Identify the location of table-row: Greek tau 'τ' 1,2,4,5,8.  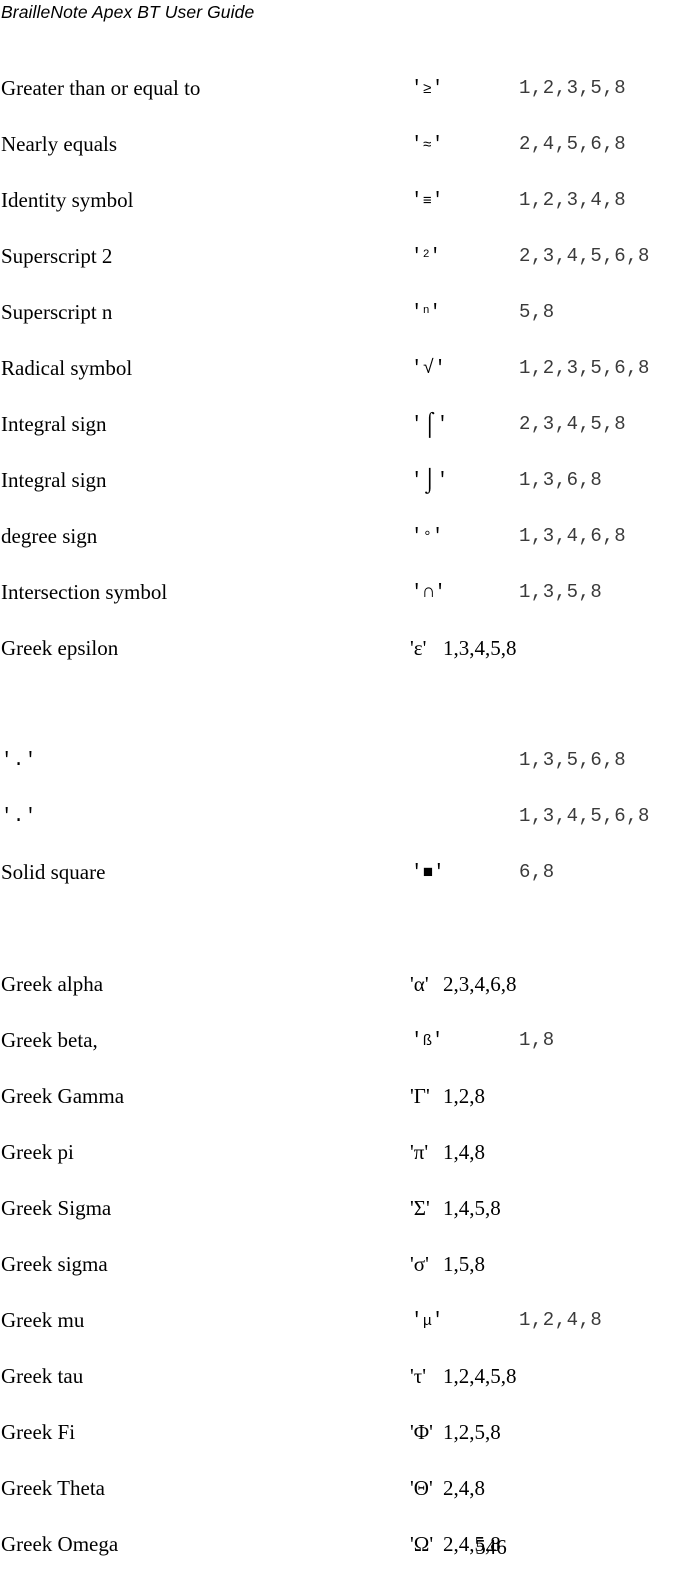
(343, 1390).